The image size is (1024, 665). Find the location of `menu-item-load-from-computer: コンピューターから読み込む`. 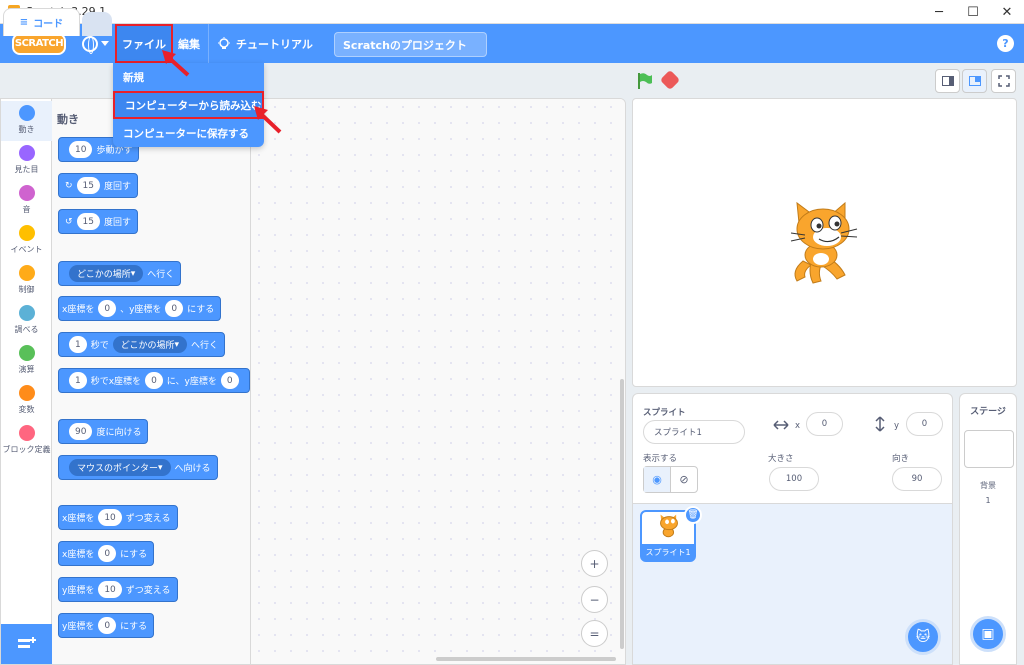

menu-item-load-from-computer: コンピューターから読み込む is located at coordinates (188, 105).